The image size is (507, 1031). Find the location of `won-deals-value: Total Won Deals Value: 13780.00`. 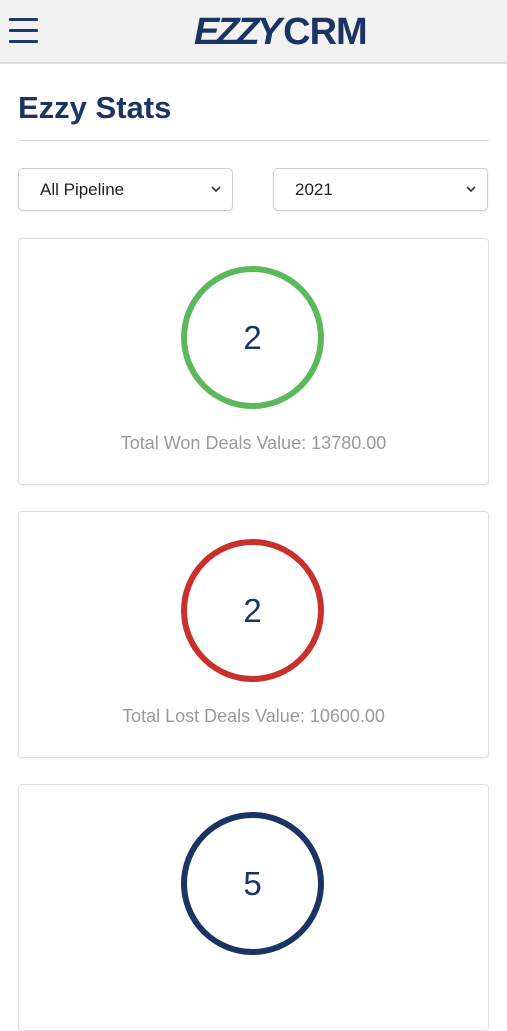

won-deals-value: Total Won Deals Value: 13780.00 is located at coordinates (253, 443).